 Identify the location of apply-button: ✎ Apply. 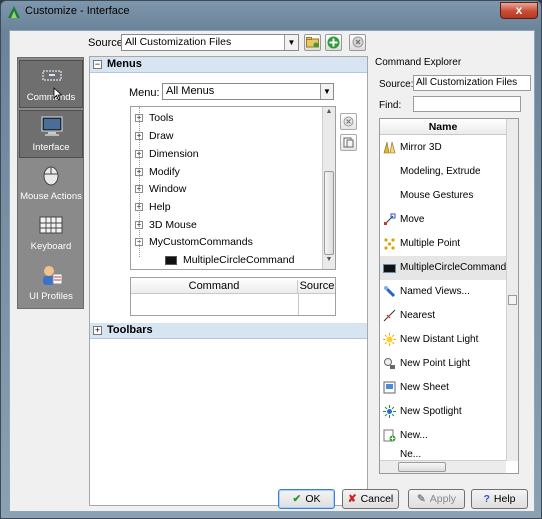
(436, 499).